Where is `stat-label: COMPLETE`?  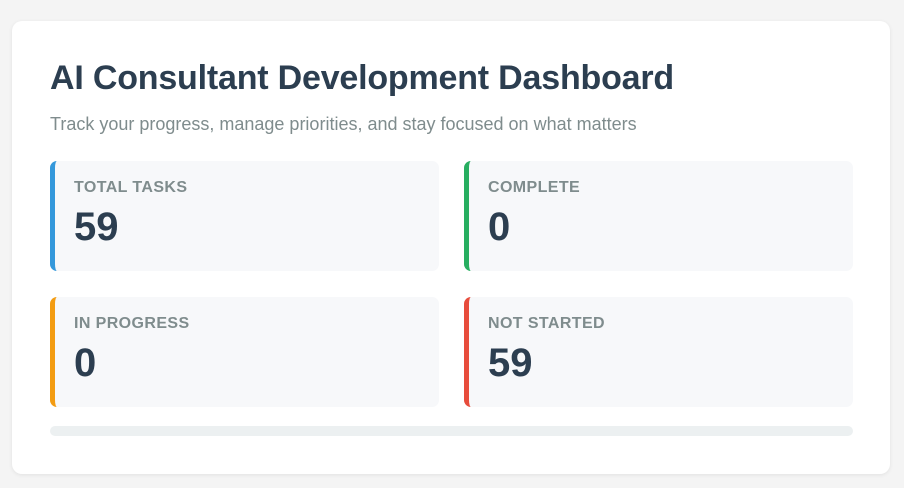 stat-label: COMPLETE is located at coordinates (534, 187).